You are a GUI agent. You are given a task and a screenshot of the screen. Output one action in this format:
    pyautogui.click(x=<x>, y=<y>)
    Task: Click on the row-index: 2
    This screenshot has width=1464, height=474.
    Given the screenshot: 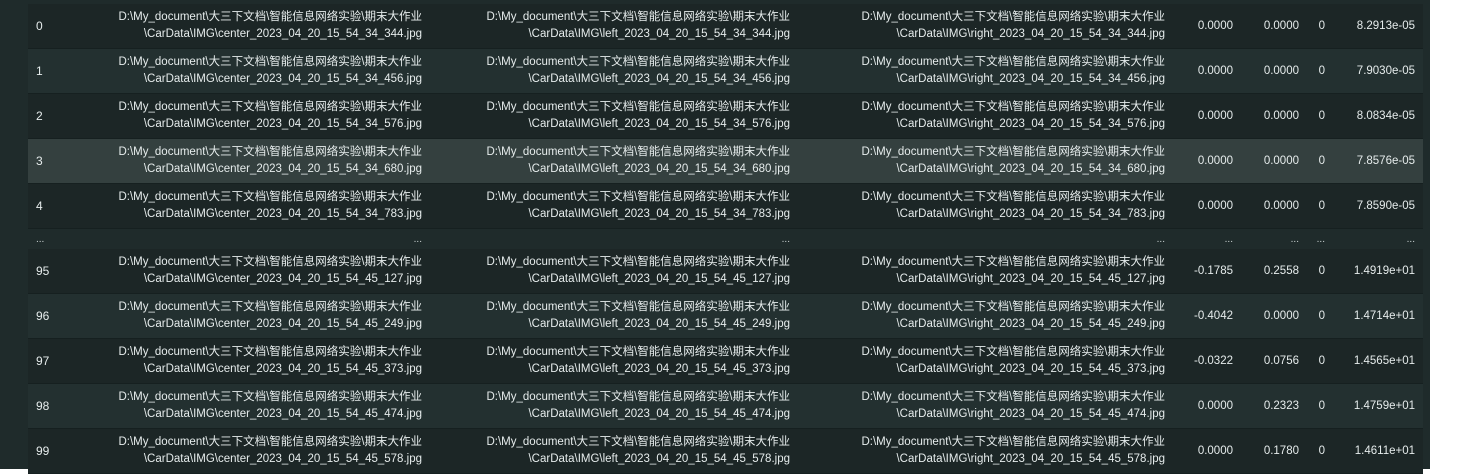 What is the action you would take?
    pyautogui.click(x=48, y=116)
    